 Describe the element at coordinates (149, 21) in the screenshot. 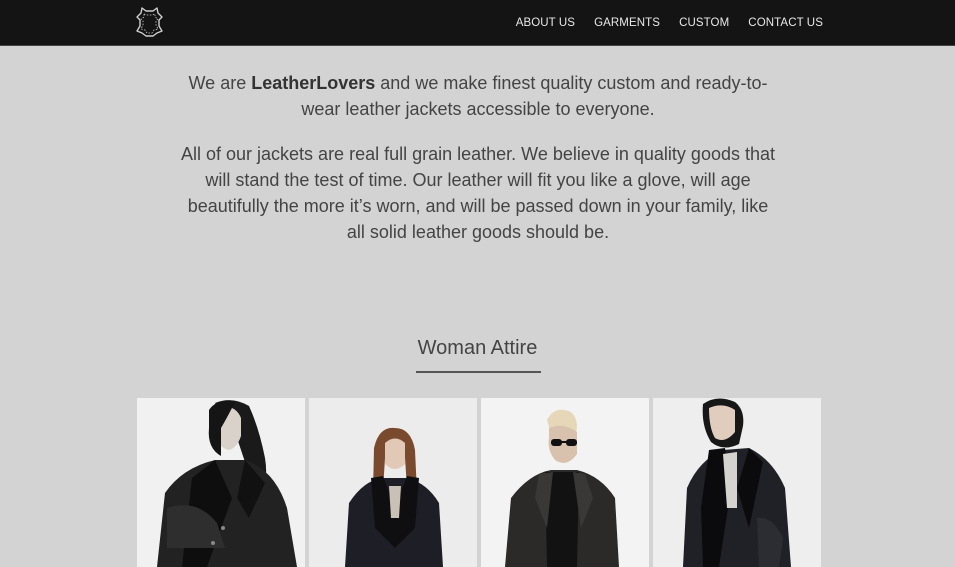

I see `leather-hide-icon` at that location.